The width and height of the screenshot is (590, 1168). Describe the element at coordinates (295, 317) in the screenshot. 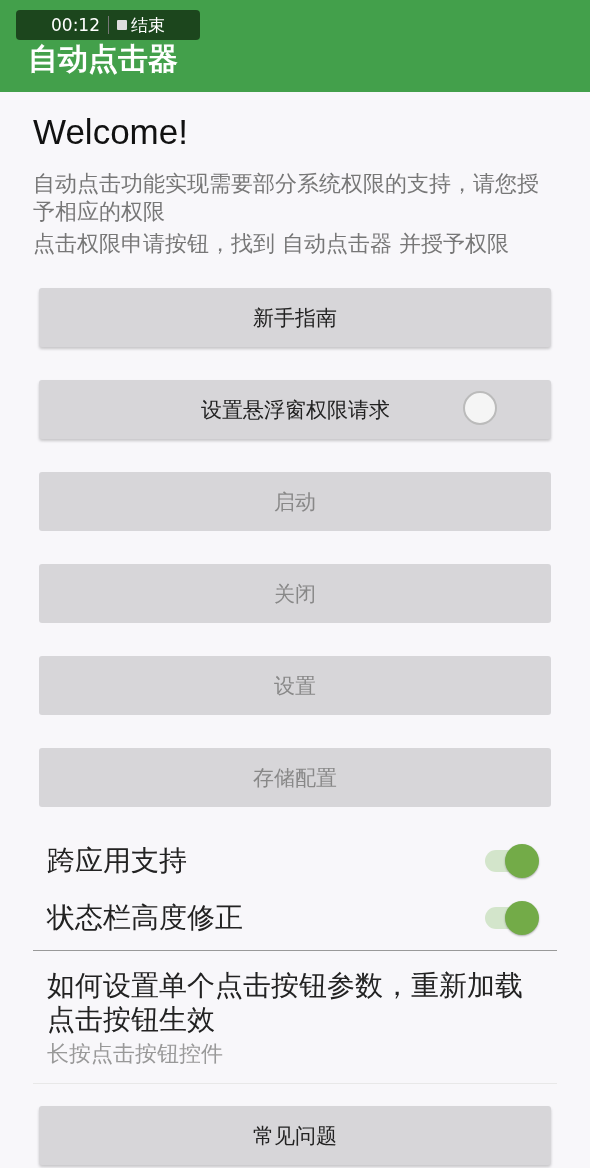

I see `action-button: 新手指南` at that location.